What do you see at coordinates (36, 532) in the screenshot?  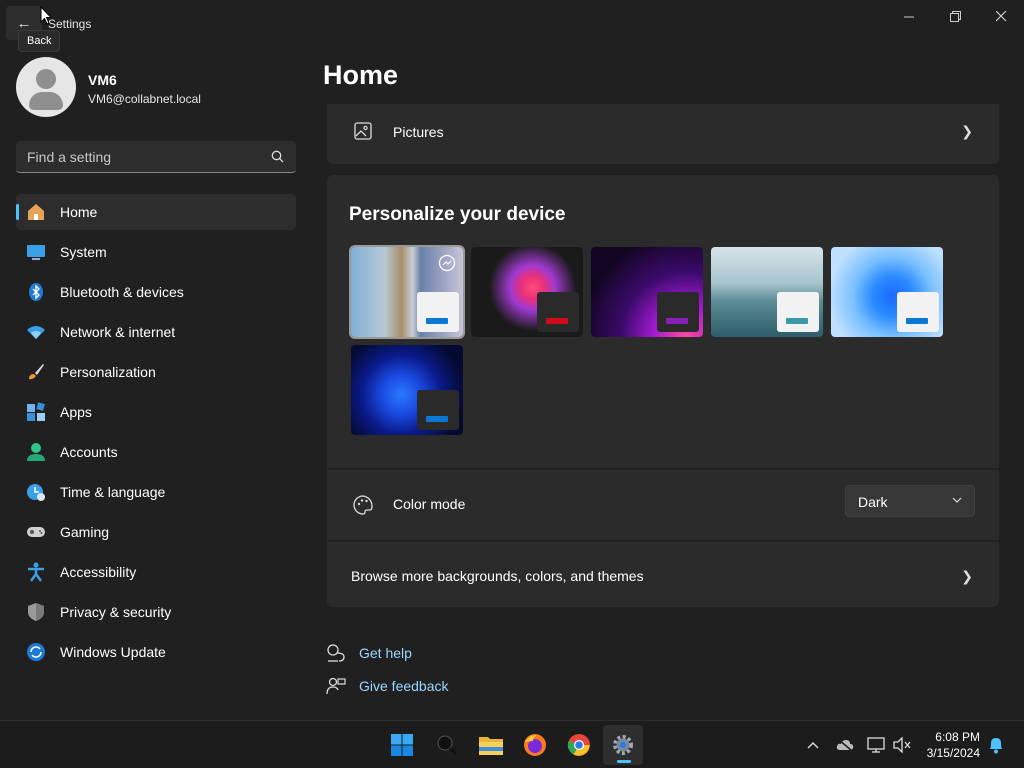 I see `gamepad-icon` at bounding box center [36, 532].